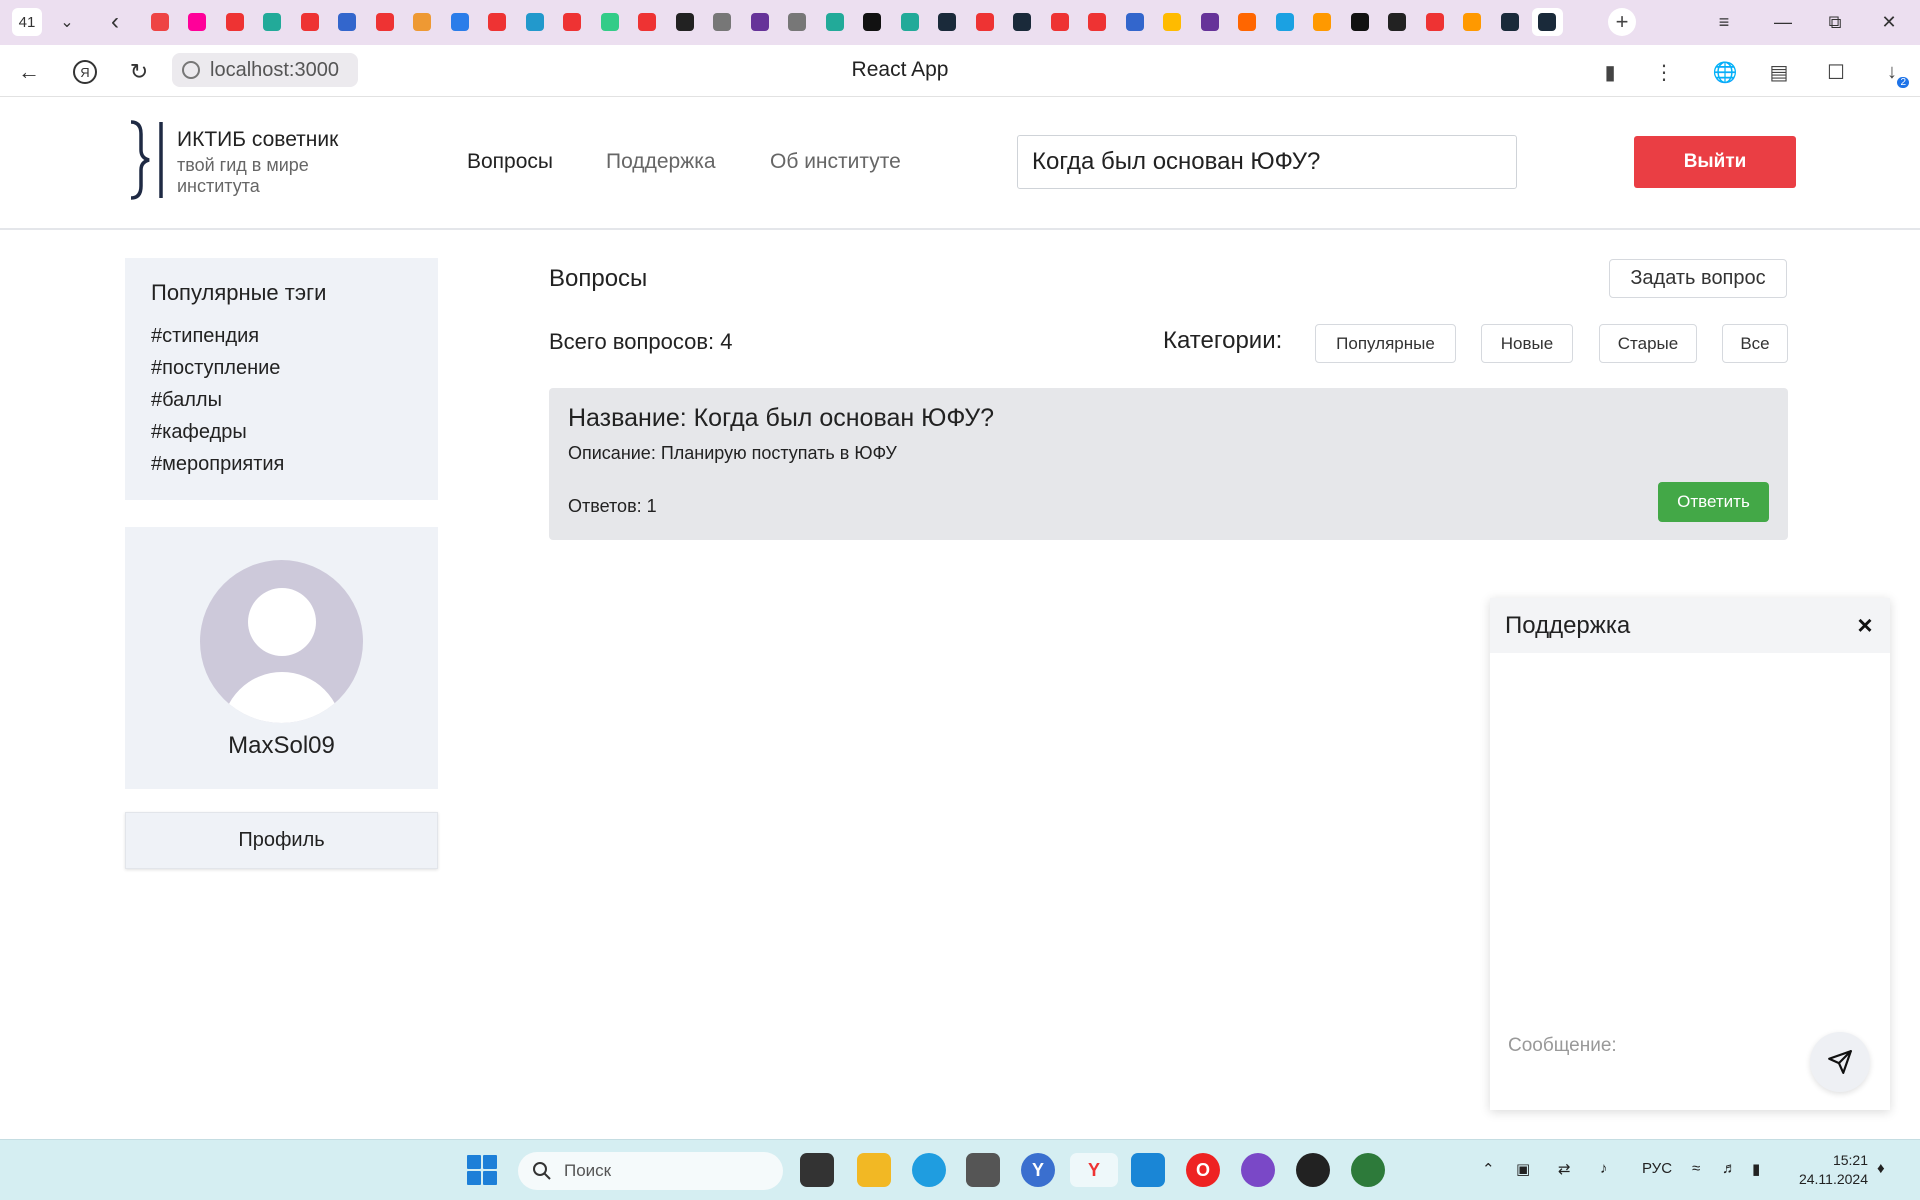  What do you see at coordinates (1564, 1169) in the screenshot?
I see `tray-settings-icon: ⇄` at bounding box center [1564, 1169].